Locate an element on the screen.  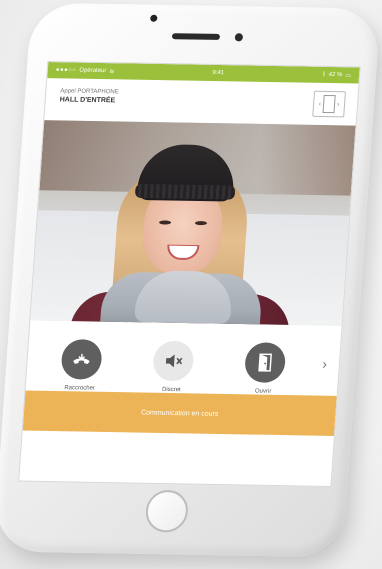
door-open-icon is located at coordinates (265, 362).